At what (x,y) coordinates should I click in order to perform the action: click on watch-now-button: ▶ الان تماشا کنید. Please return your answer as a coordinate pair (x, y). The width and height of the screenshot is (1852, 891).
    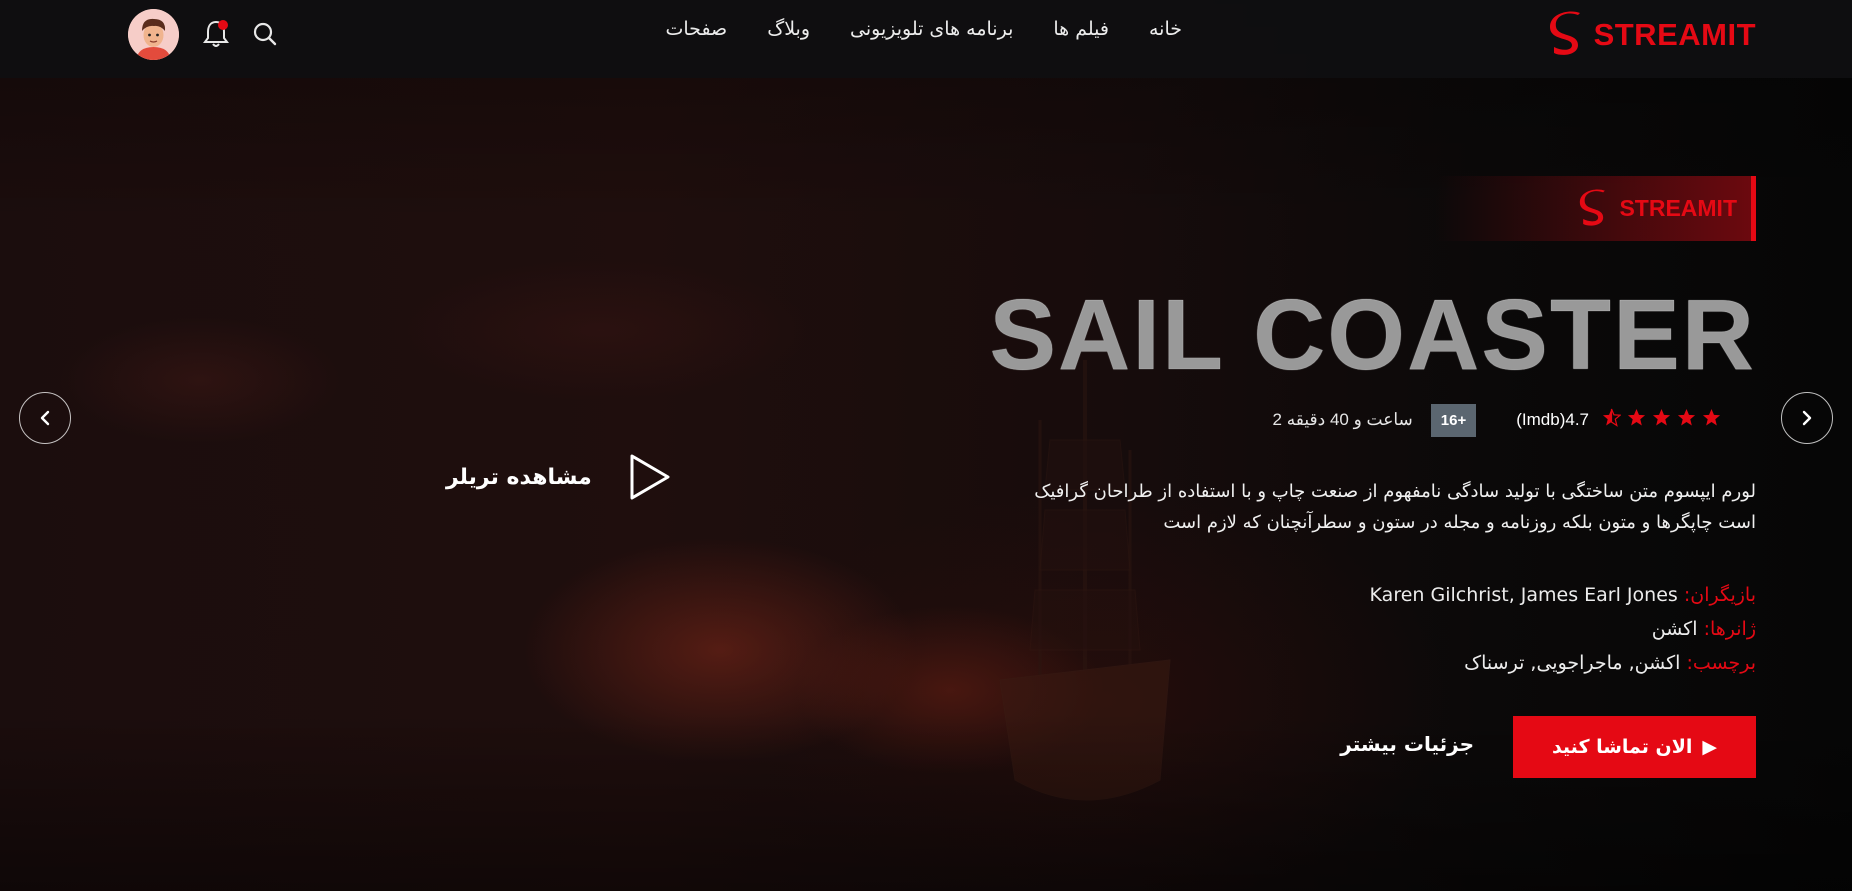
    Looking at the image, I should click on (1634, 747).